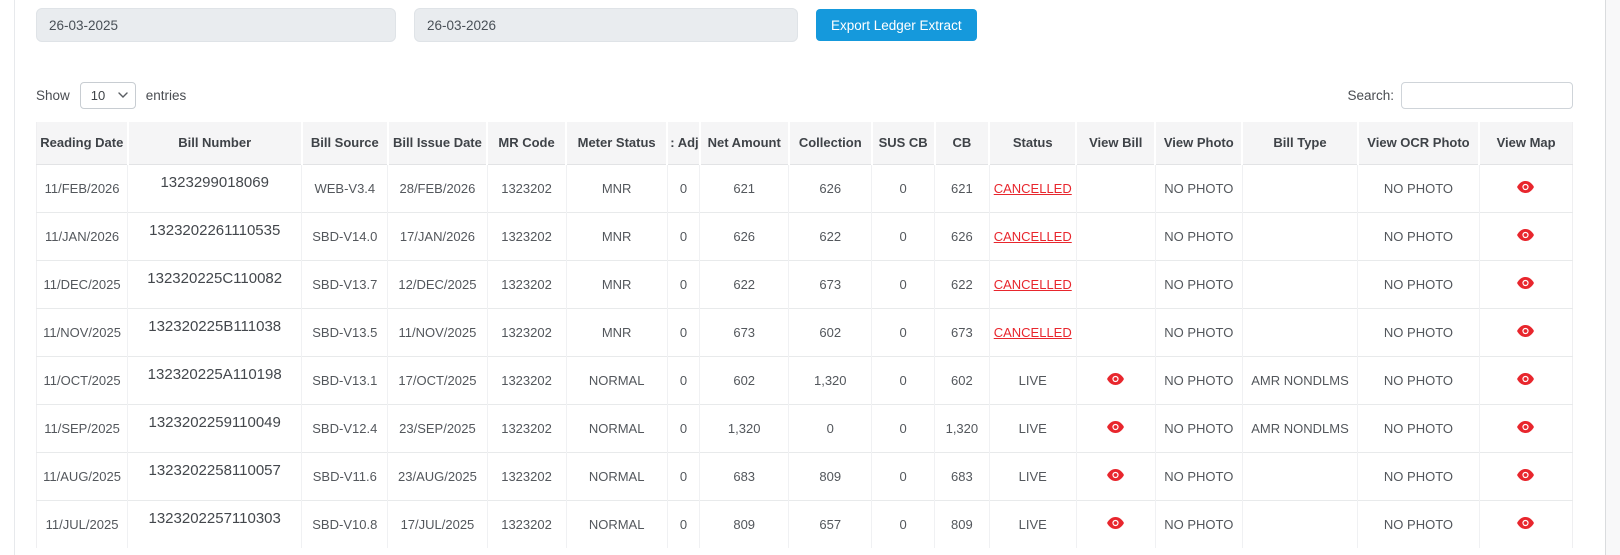 This screenshot has height=555, width=1620. What do you see at coordinates (1198, 143) in the screenshot?
I see `column-header-view-photo: View Photo` at bounding box center [1198, 143].